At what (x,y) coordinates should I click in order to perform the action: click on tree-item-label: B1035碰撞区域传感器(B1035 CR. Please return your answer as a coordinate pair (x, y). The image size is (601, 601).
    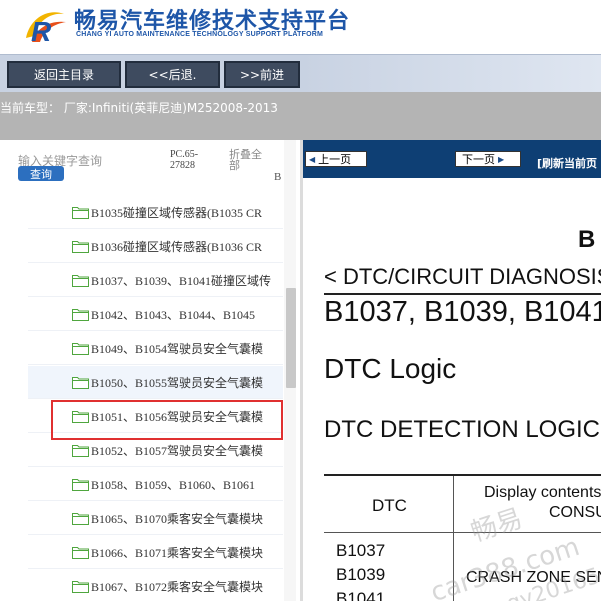
    Looking at the image, I should click on (177, 212).